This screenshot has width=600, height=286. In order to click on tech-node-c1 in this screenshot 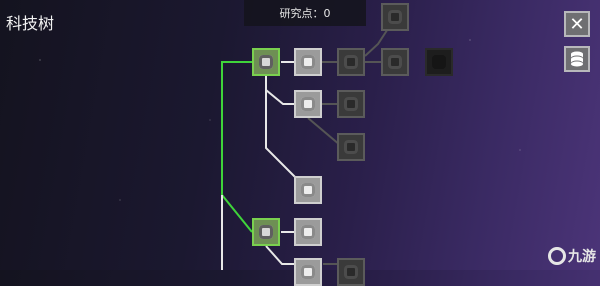, I will do `click(308, 190)`.